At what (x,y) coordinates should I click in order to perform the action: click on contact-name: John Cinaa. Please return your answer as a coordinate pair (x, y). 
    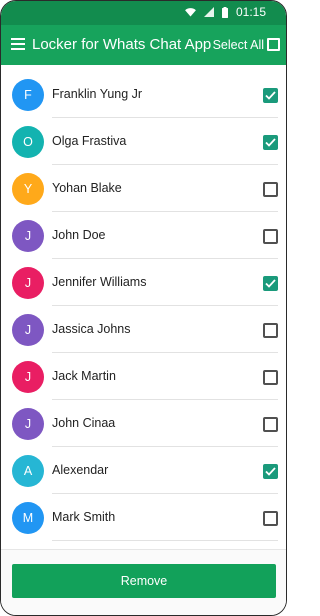
    Looking at the image, I should click on (84, 423).